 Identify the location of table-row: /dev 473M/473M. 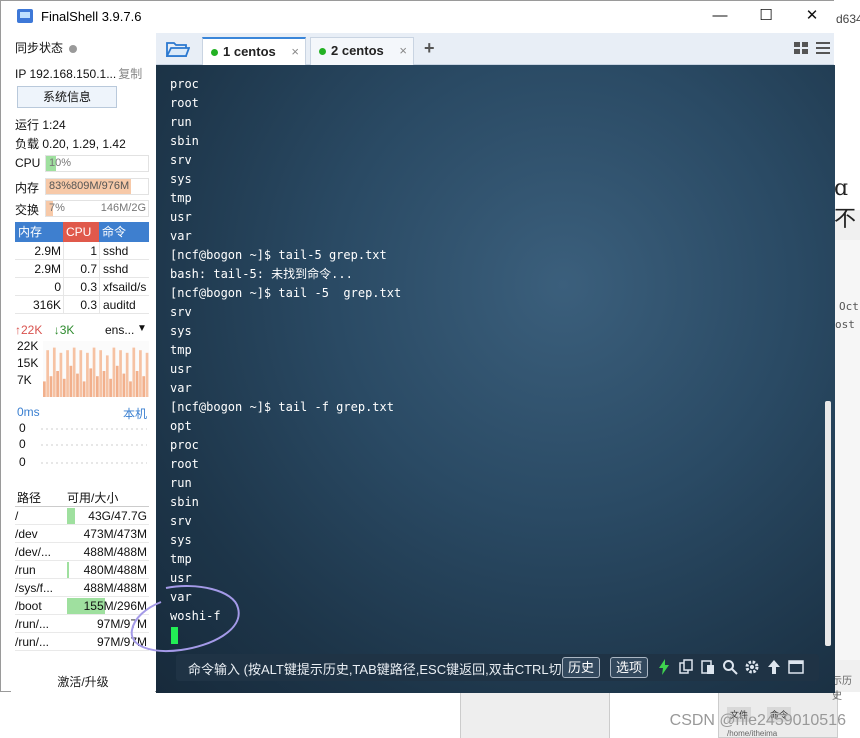
(82, 534).